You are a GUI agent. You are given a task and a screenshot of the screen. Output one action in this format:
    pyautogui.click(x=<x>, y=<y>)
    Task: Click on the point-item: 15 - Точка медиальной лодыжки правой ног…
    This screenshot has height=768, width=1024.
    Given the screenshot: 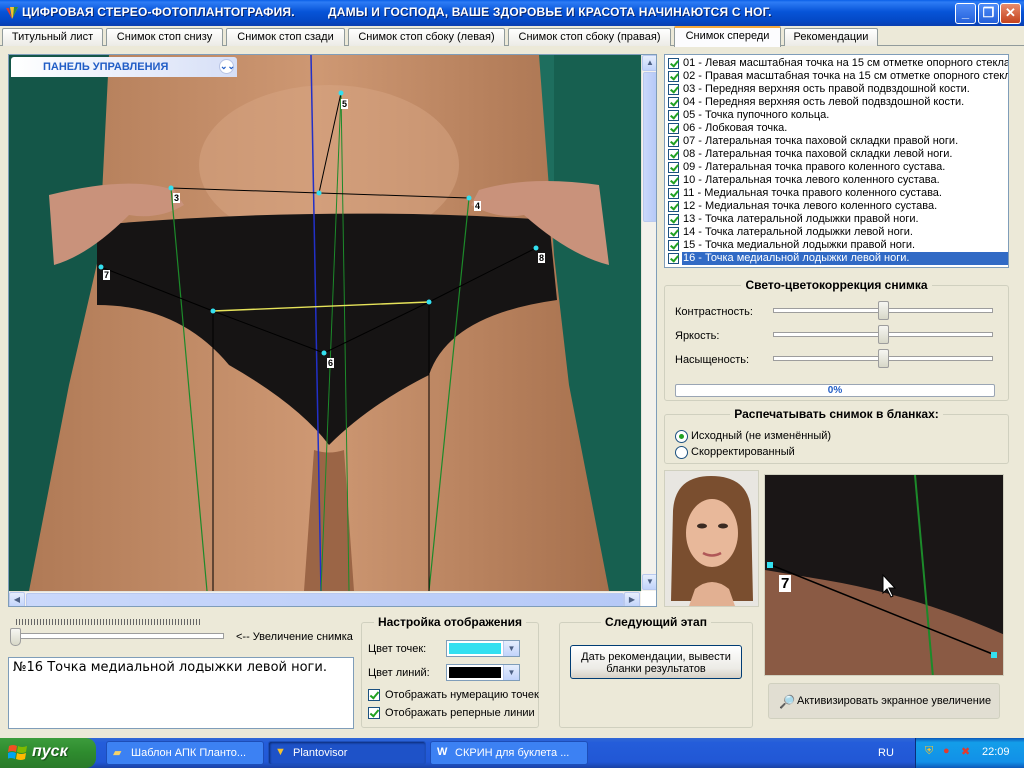 What is the action you would take?
    pyautogui.click(x=837, y=245)
    